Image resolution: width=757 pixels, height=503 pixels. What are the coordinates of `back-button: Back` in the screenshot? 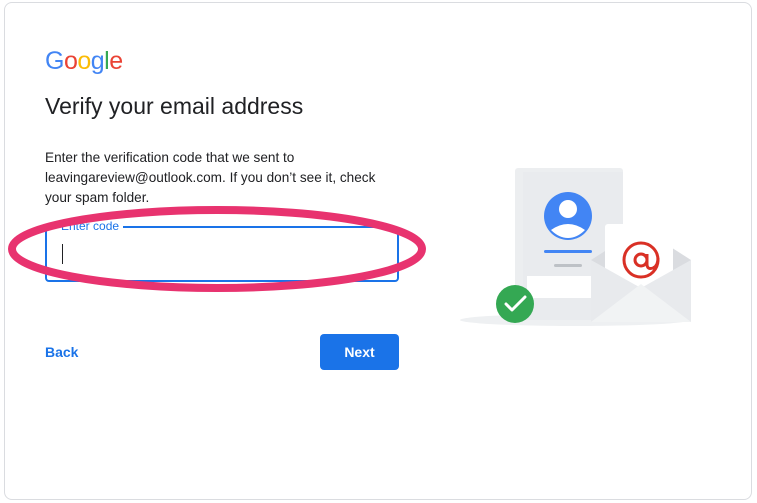 It's located at (61, 352).